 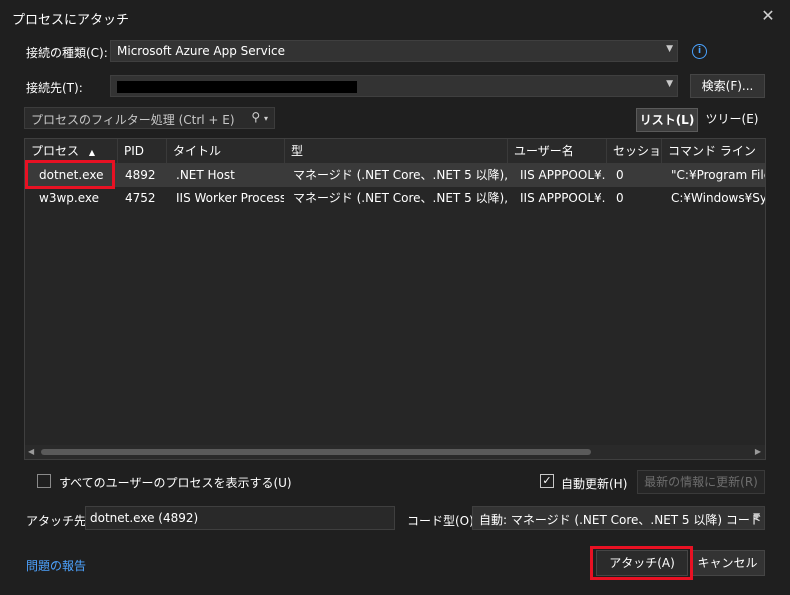 What do you see at coordinates (394, 51) in the screenshot?
I see `connection-type-dropdown: Microsoft Azure App Service ▼` at bounding box center [394, 51].